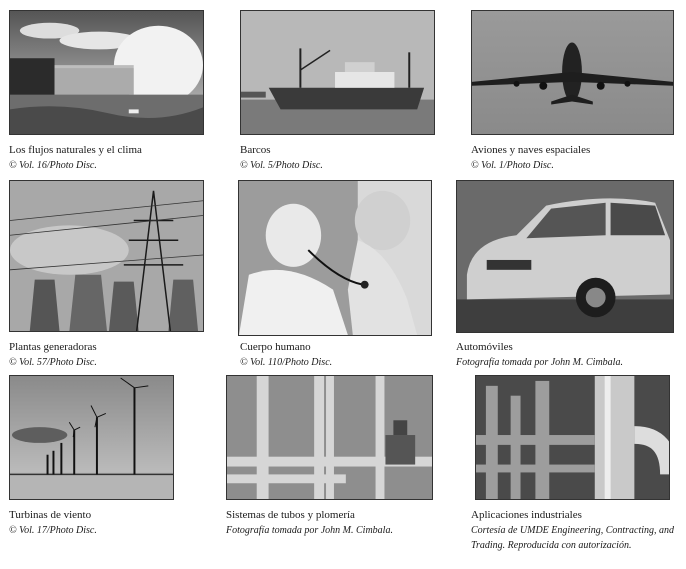 Image resolution: width=686 pixels, height=569 pixels. Describe the element at coordinates (109, 523) in the screenshot. I see `caption-wind-turbines: Turbinas de viento © Vol. 17/Photo Disc.` at that location.